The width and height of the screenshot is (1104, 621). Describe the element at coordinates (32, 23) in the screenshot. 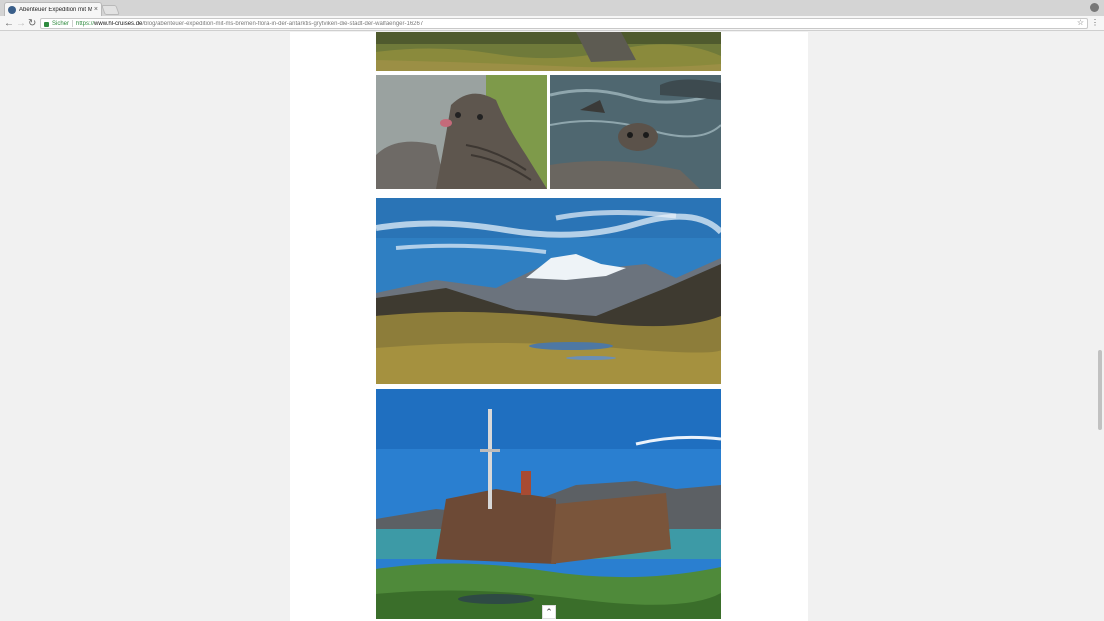

I see `reload-icon: ↻` at that location.